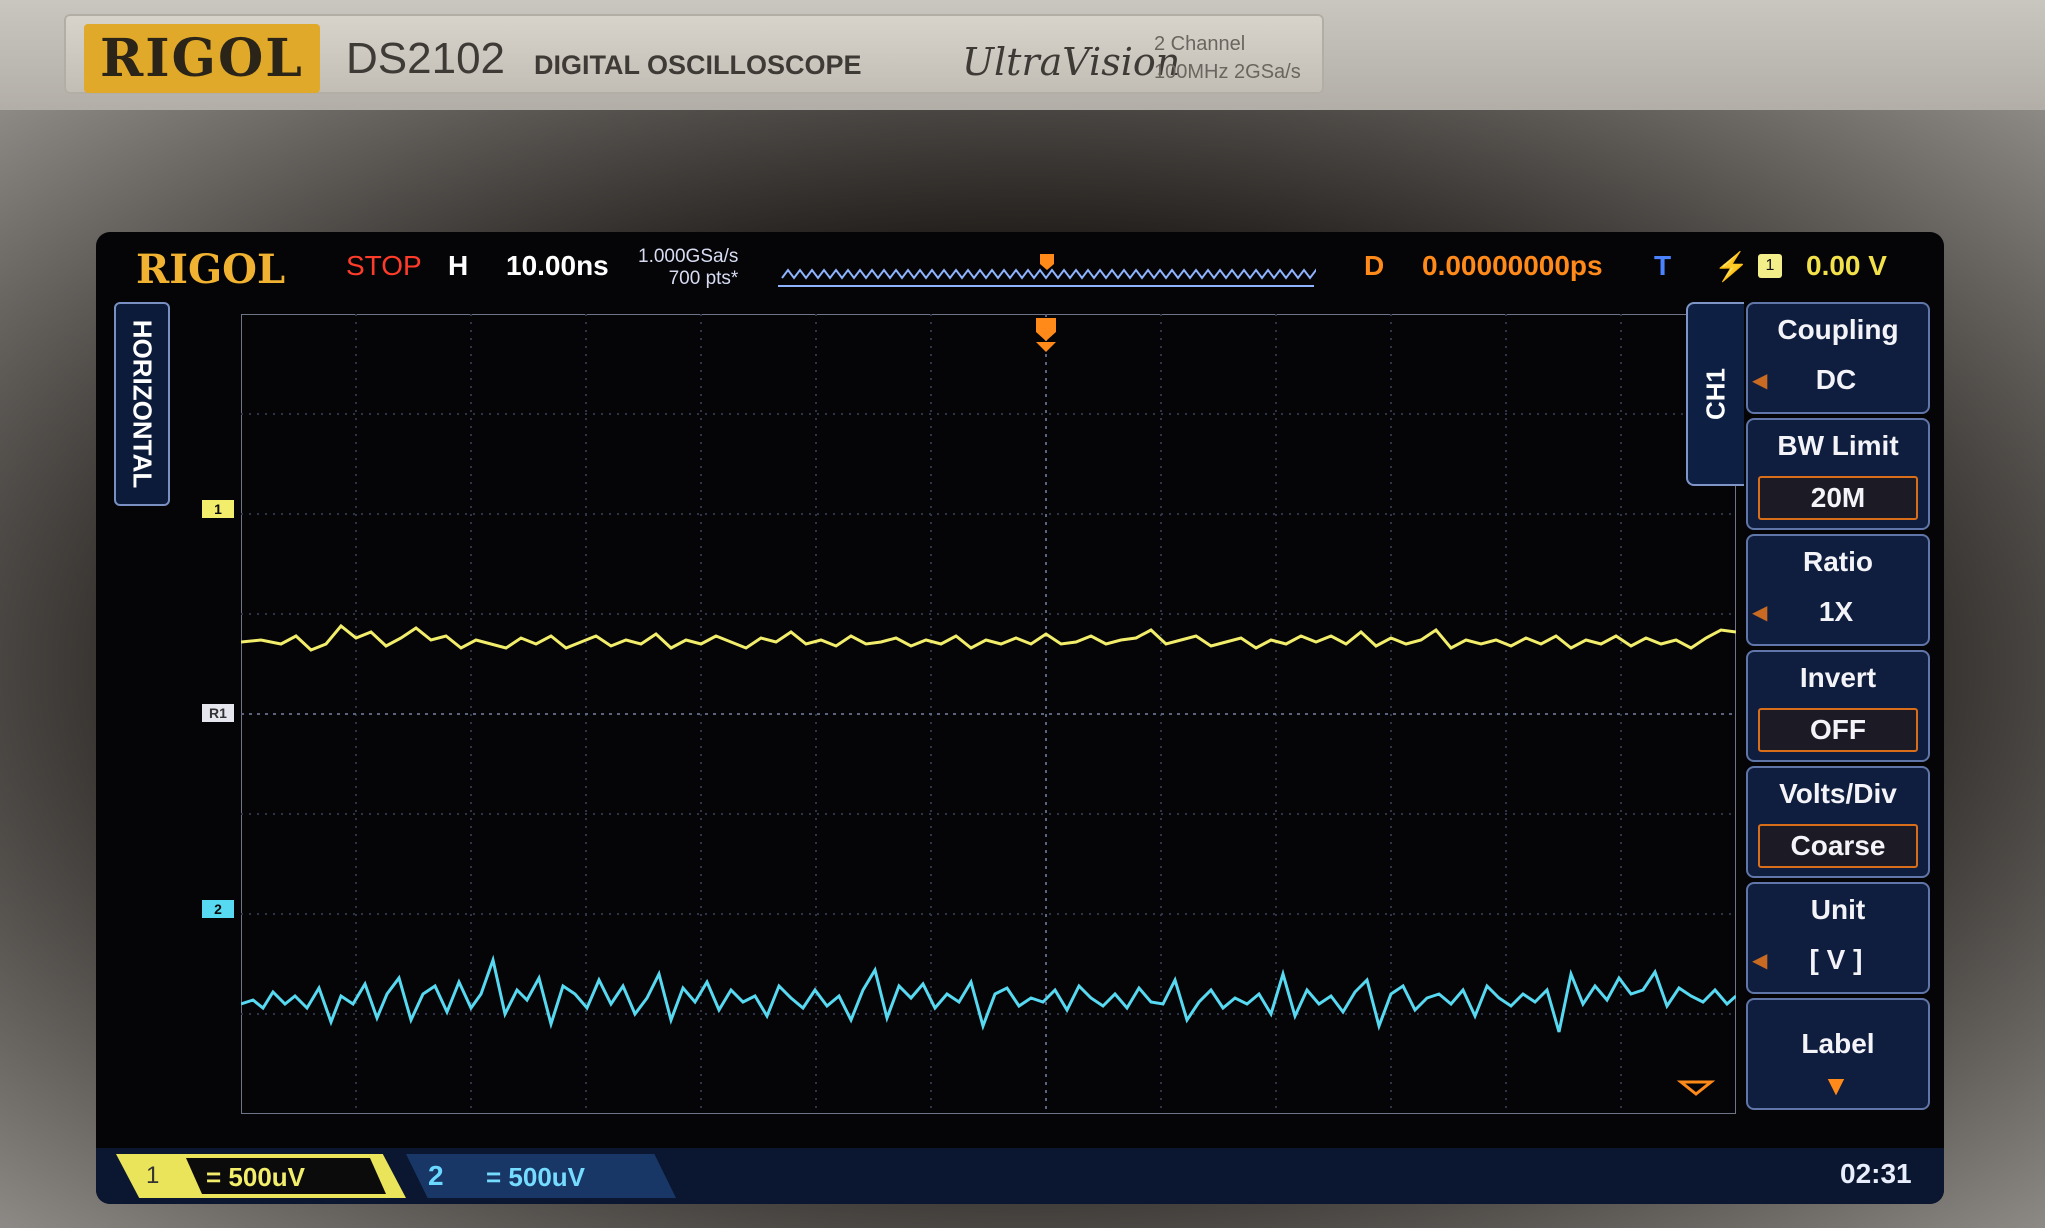 Image resolution: width=2045 pixels, height=1228 pixels. What do you see at coordinates (1838, 498) in the screenshot?
I see `bw-limit-value: 20M` at bounding box center [1838, 498].